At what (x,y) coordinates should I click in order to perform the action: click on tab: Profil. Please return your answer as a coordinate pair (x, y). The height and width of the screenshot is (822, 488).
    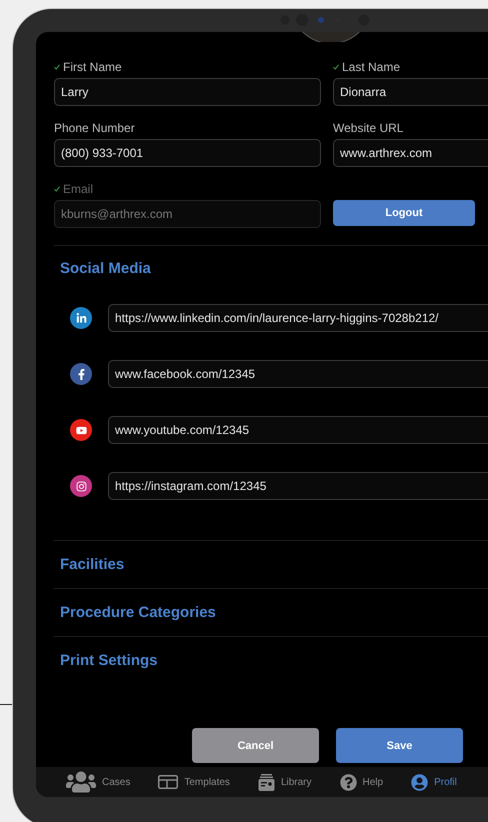
    Looking at the image, I should click on (434, 782).